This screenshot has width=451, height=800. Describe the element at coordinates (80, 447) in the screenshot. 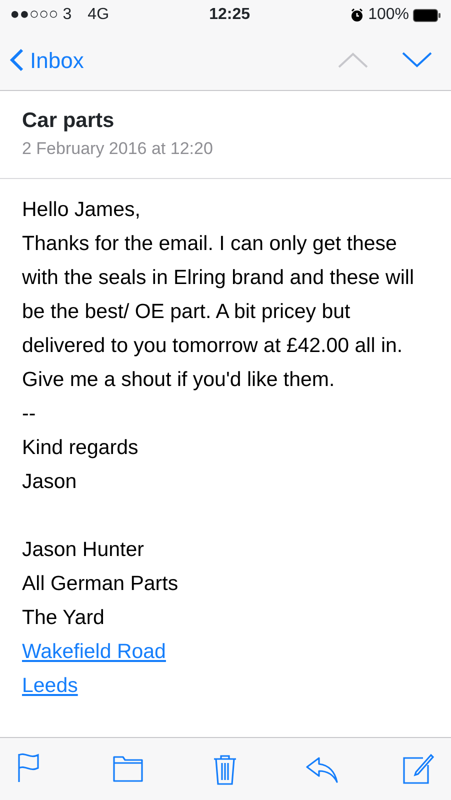

I see `body-text: Kind regards` at that location.